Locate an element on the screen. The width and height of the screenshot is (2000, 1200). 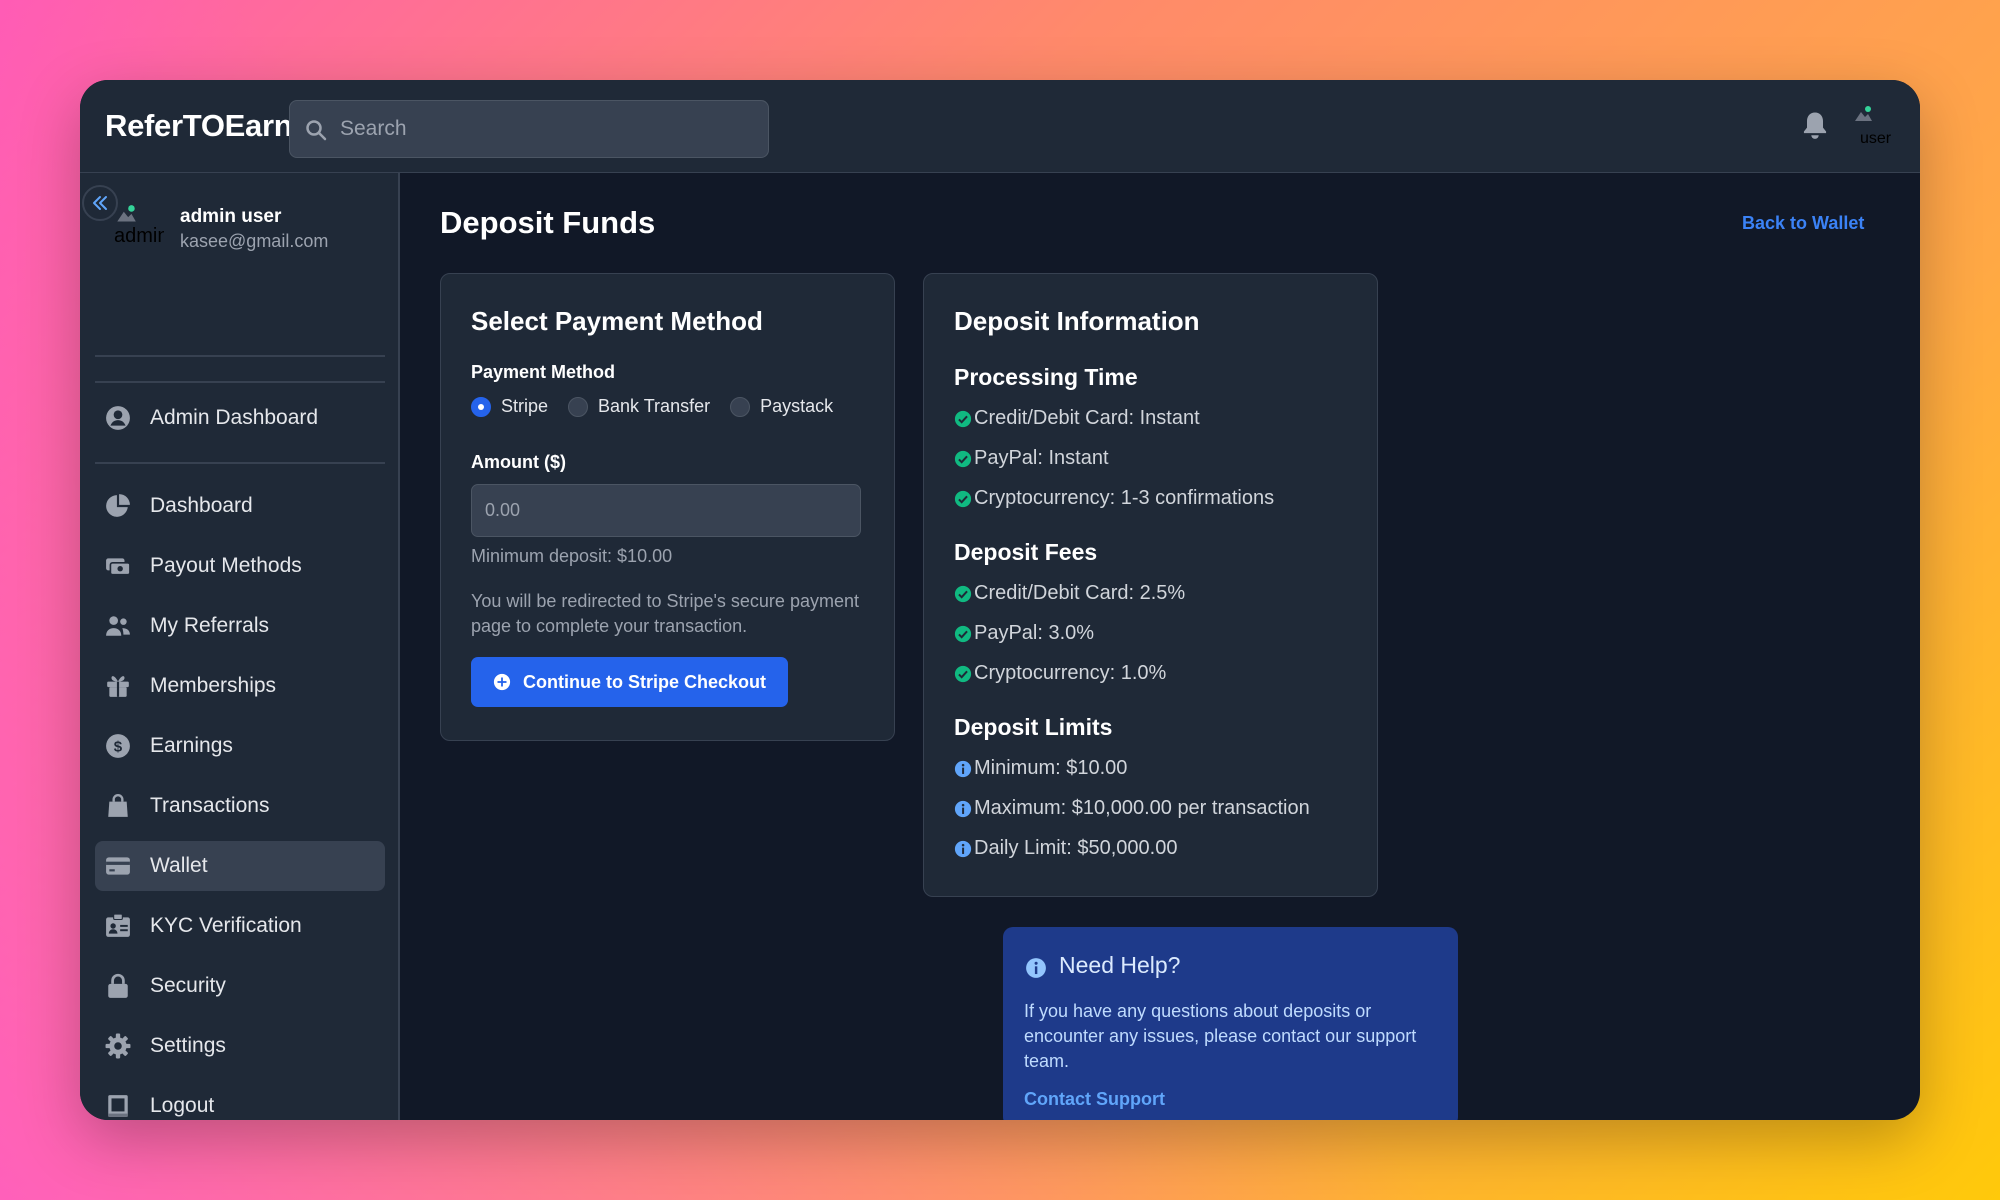
minimum-deposit-note: Minimum deposit: $10.00 is located at coordinates (572, 556).